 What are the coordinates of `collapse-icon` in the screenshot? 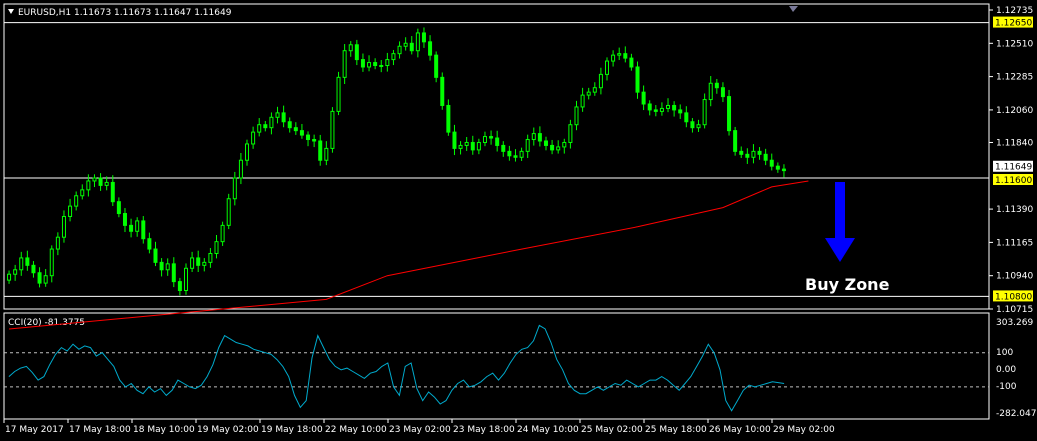 It's located at (11, 11).